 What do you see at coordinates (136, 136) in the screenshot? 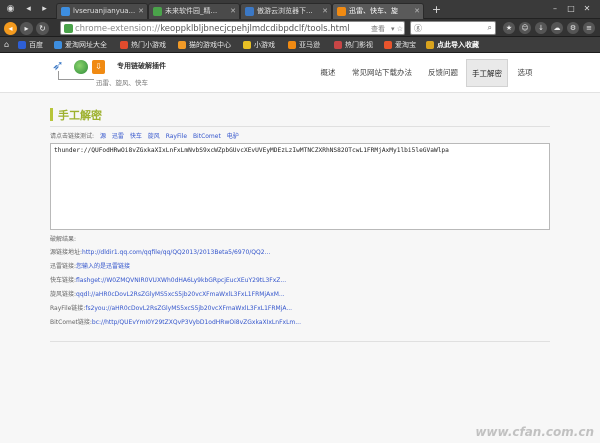
I see `test-link-flashget: 快车` at bounding box center [136, 136].